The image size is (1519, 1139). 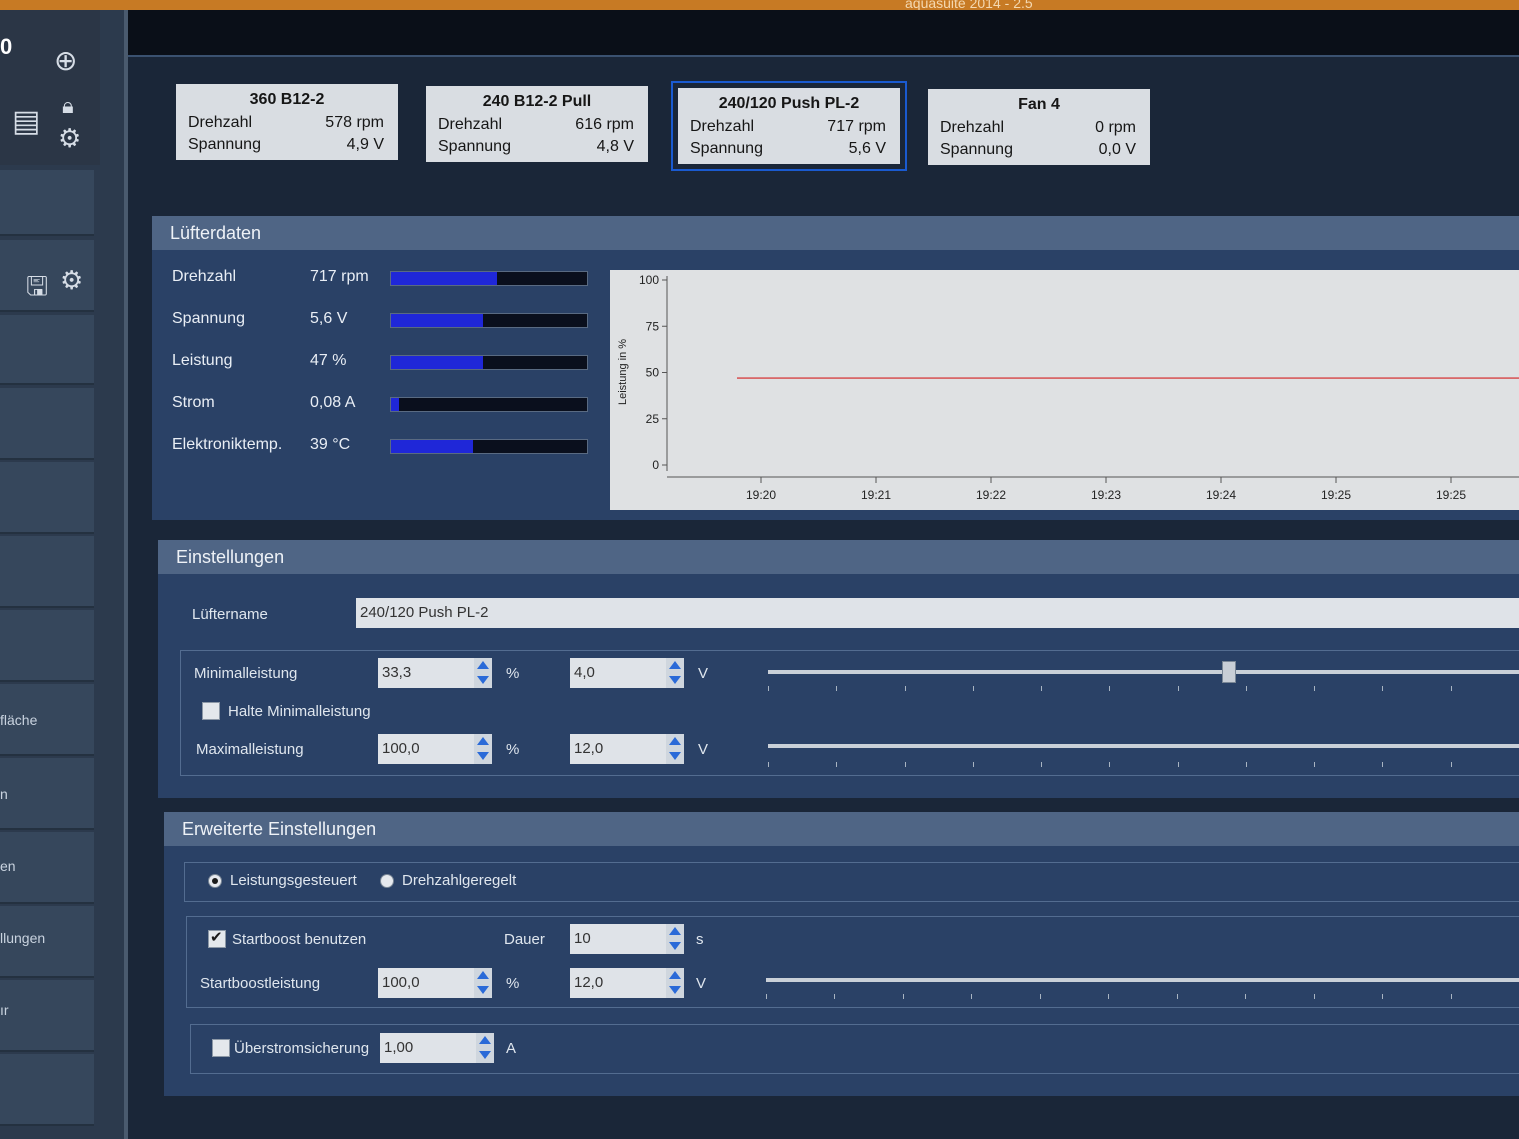 What do you see at coordinates (1142, 980) in the screenshot?
I see `boost-power-slider` at bounding box center [1142, 980].